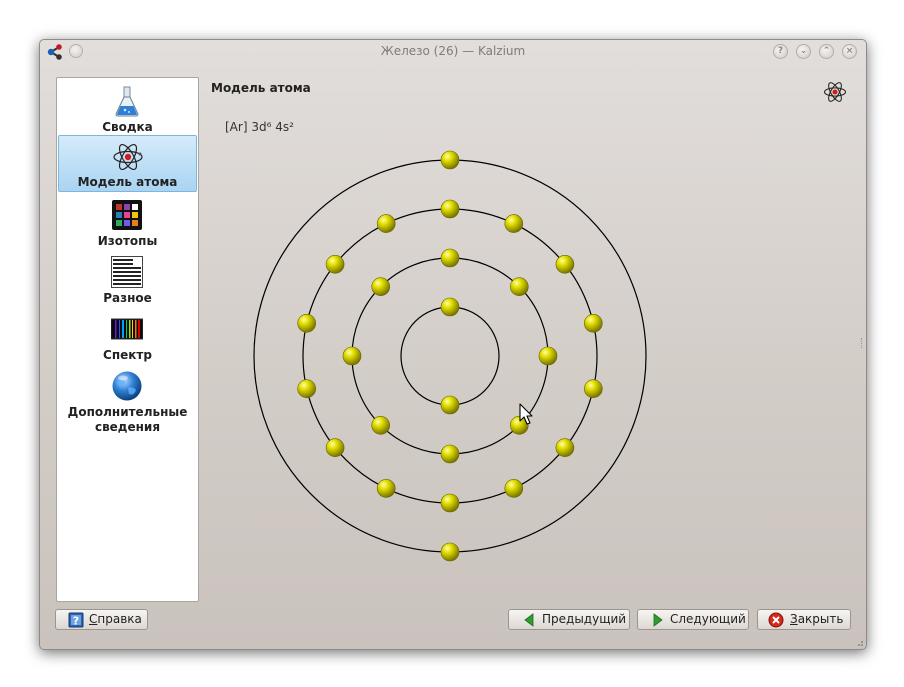  I want to click on help-window-button: ?, so click(780, 51).